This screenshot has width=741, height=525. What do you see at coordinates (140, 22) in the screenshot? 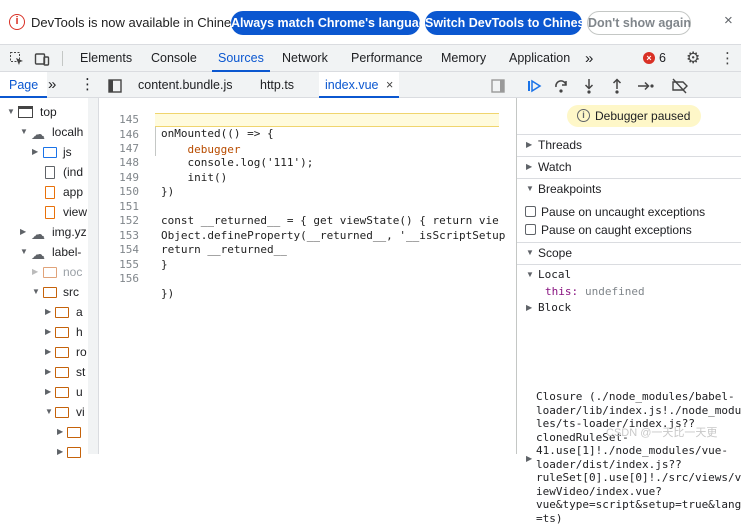
I see `infobar-message: DevTools is now available in Chinese!` at bounding box center [140, 22].